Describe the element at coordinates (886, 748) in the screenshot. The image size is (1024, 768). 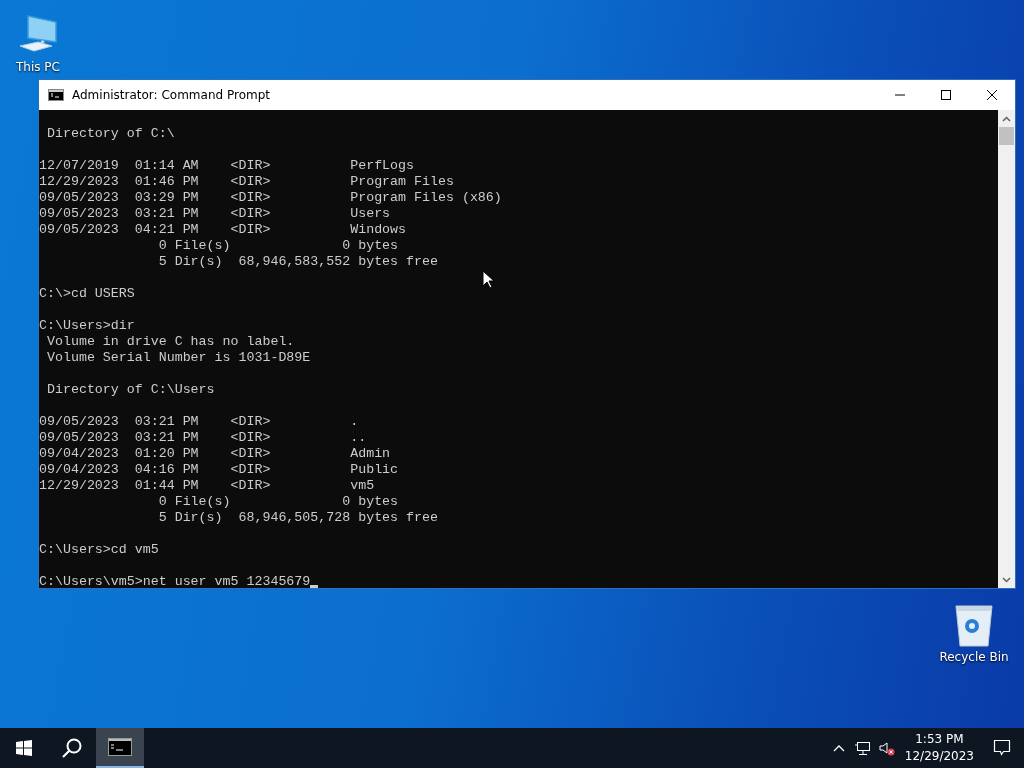
I see `speaker-muted-icon` at that location.